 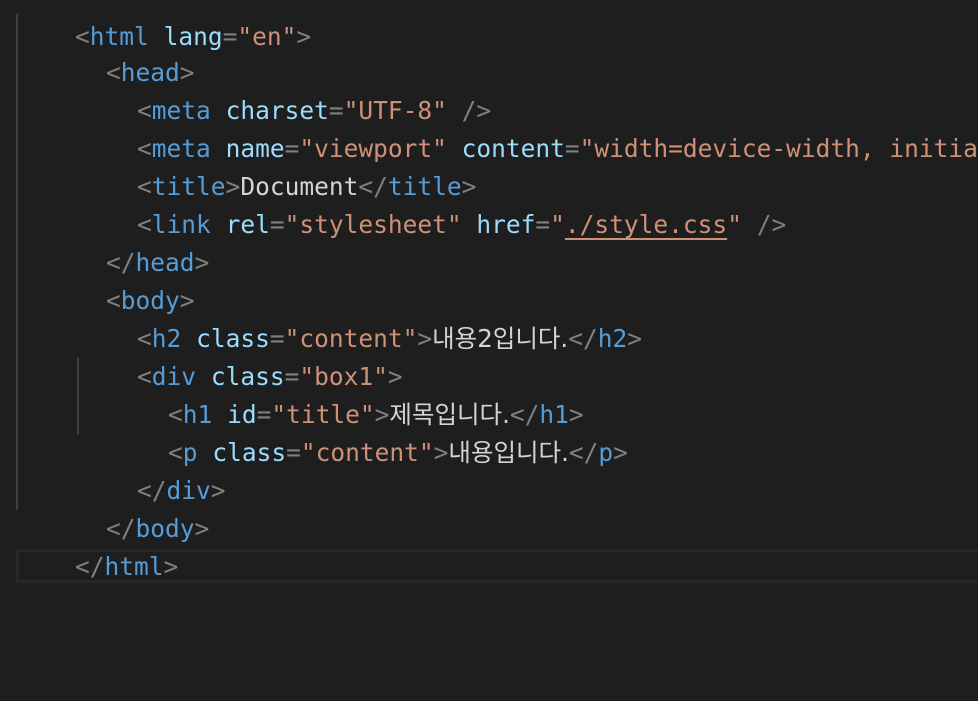 I want to click on code-line-12: <p class="content">내용입니다.</p>, so click(x=322, y=431).